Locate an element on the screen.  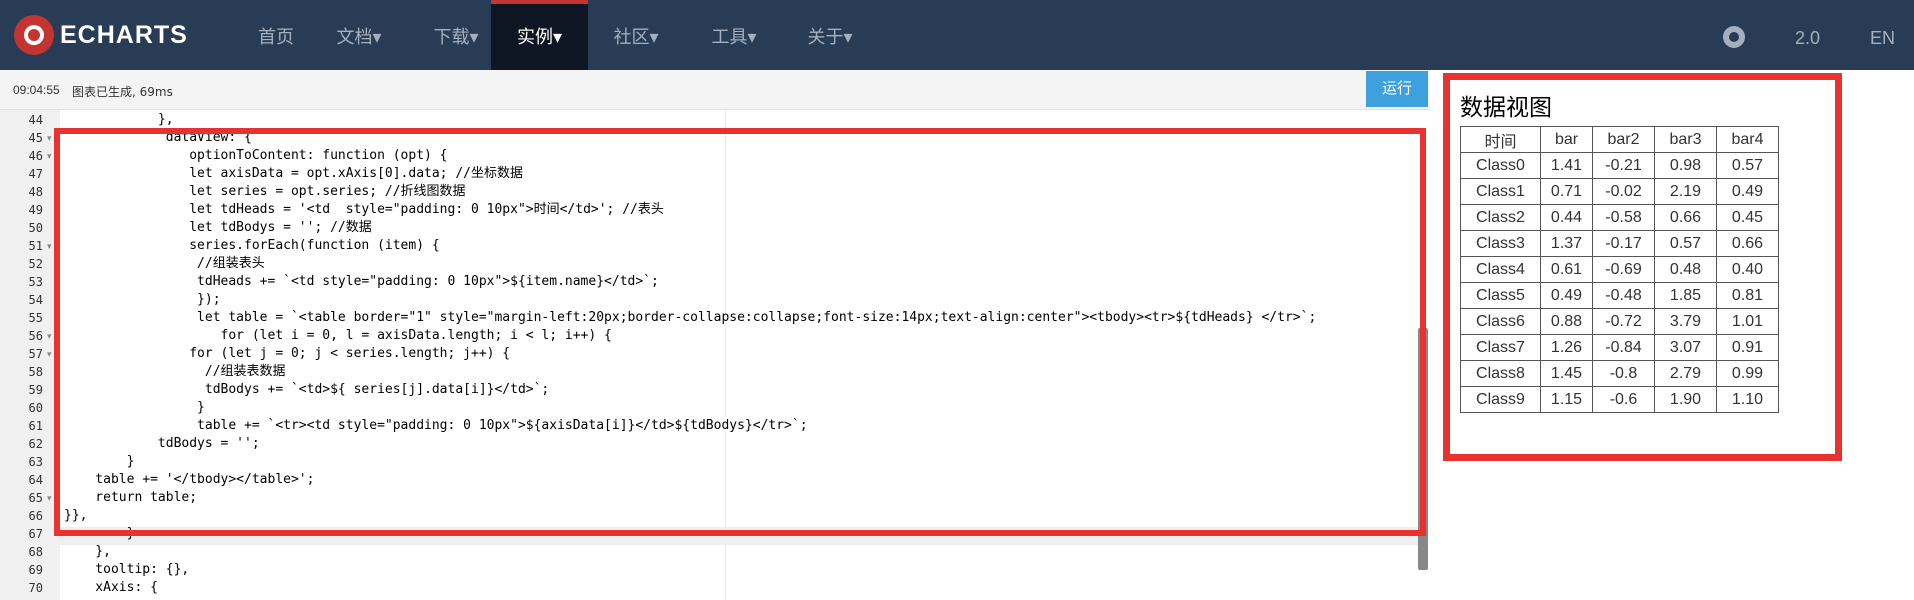
table-row: Class1 0.71 -0.02 2.19 0.49 is located at coordinates (1619, 191).